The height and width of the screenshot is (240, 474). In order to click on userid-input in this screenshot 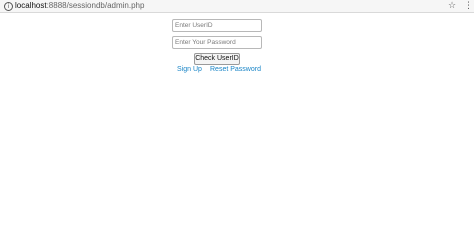, I will do `click(217, 25)`.